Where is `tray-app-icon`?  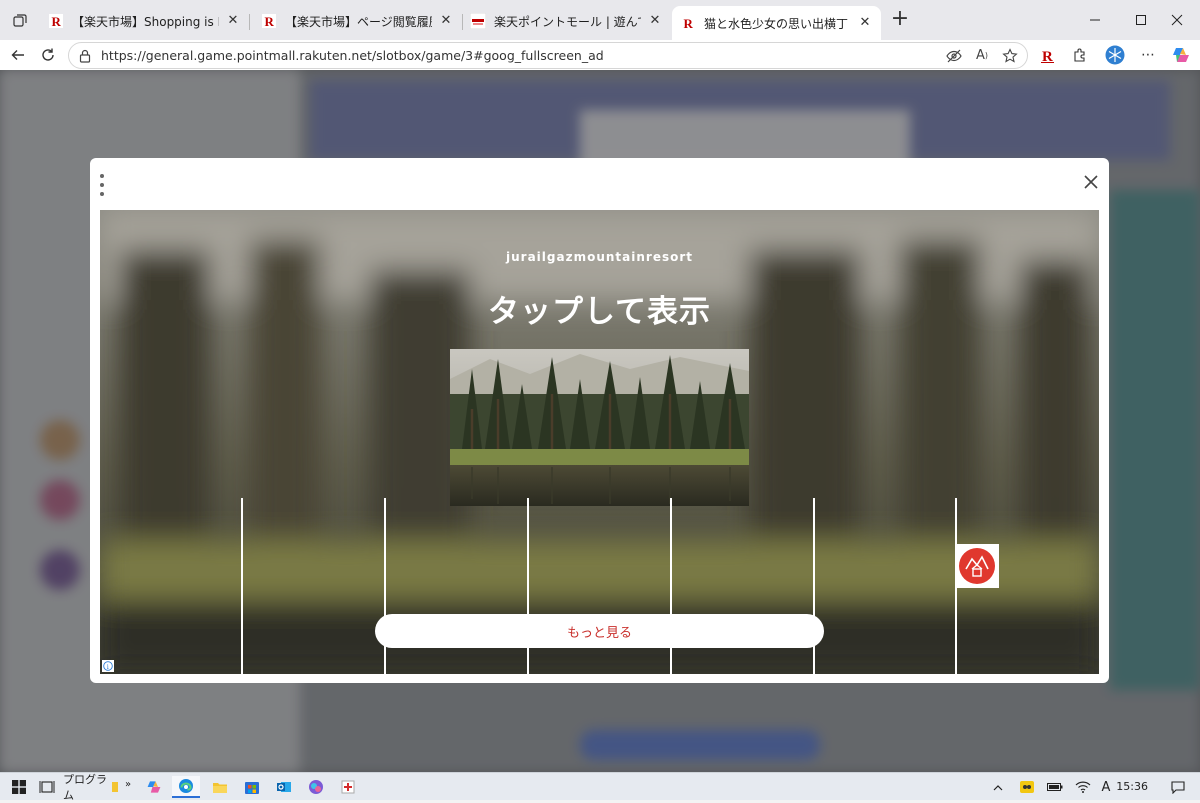 tray-app-icon is located at coordinates (1027, 787).